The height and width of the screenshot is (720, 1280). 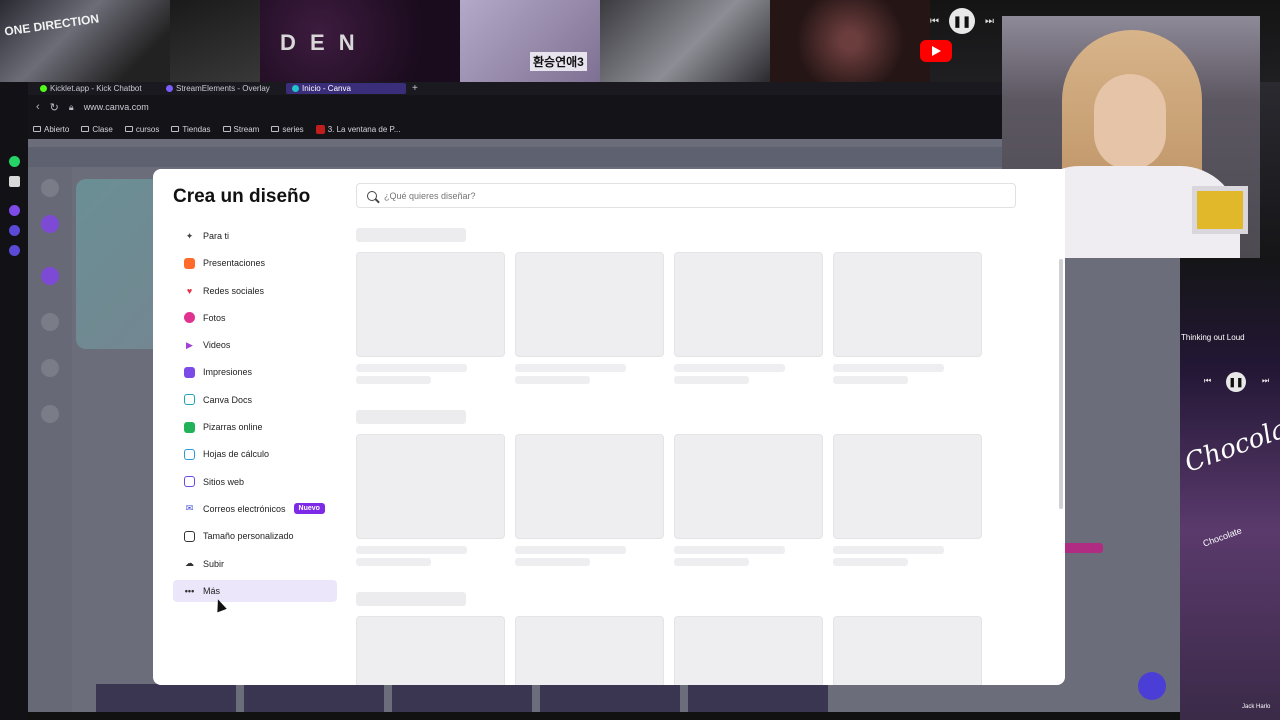 I want to click on taskbar, so click(x=604, y=716).